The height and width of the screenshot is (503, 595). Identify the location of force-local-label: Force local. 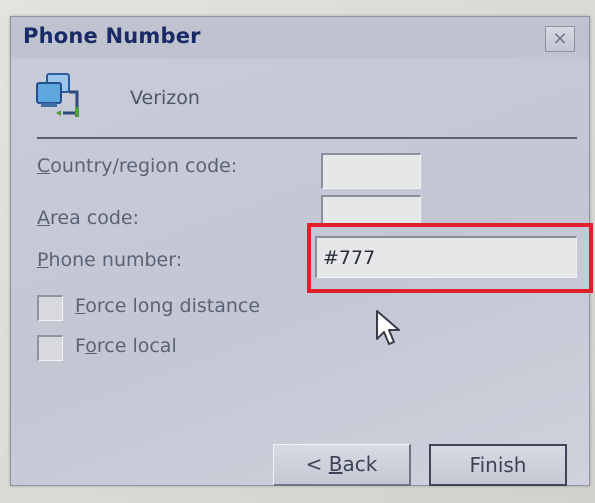
(126, 346).